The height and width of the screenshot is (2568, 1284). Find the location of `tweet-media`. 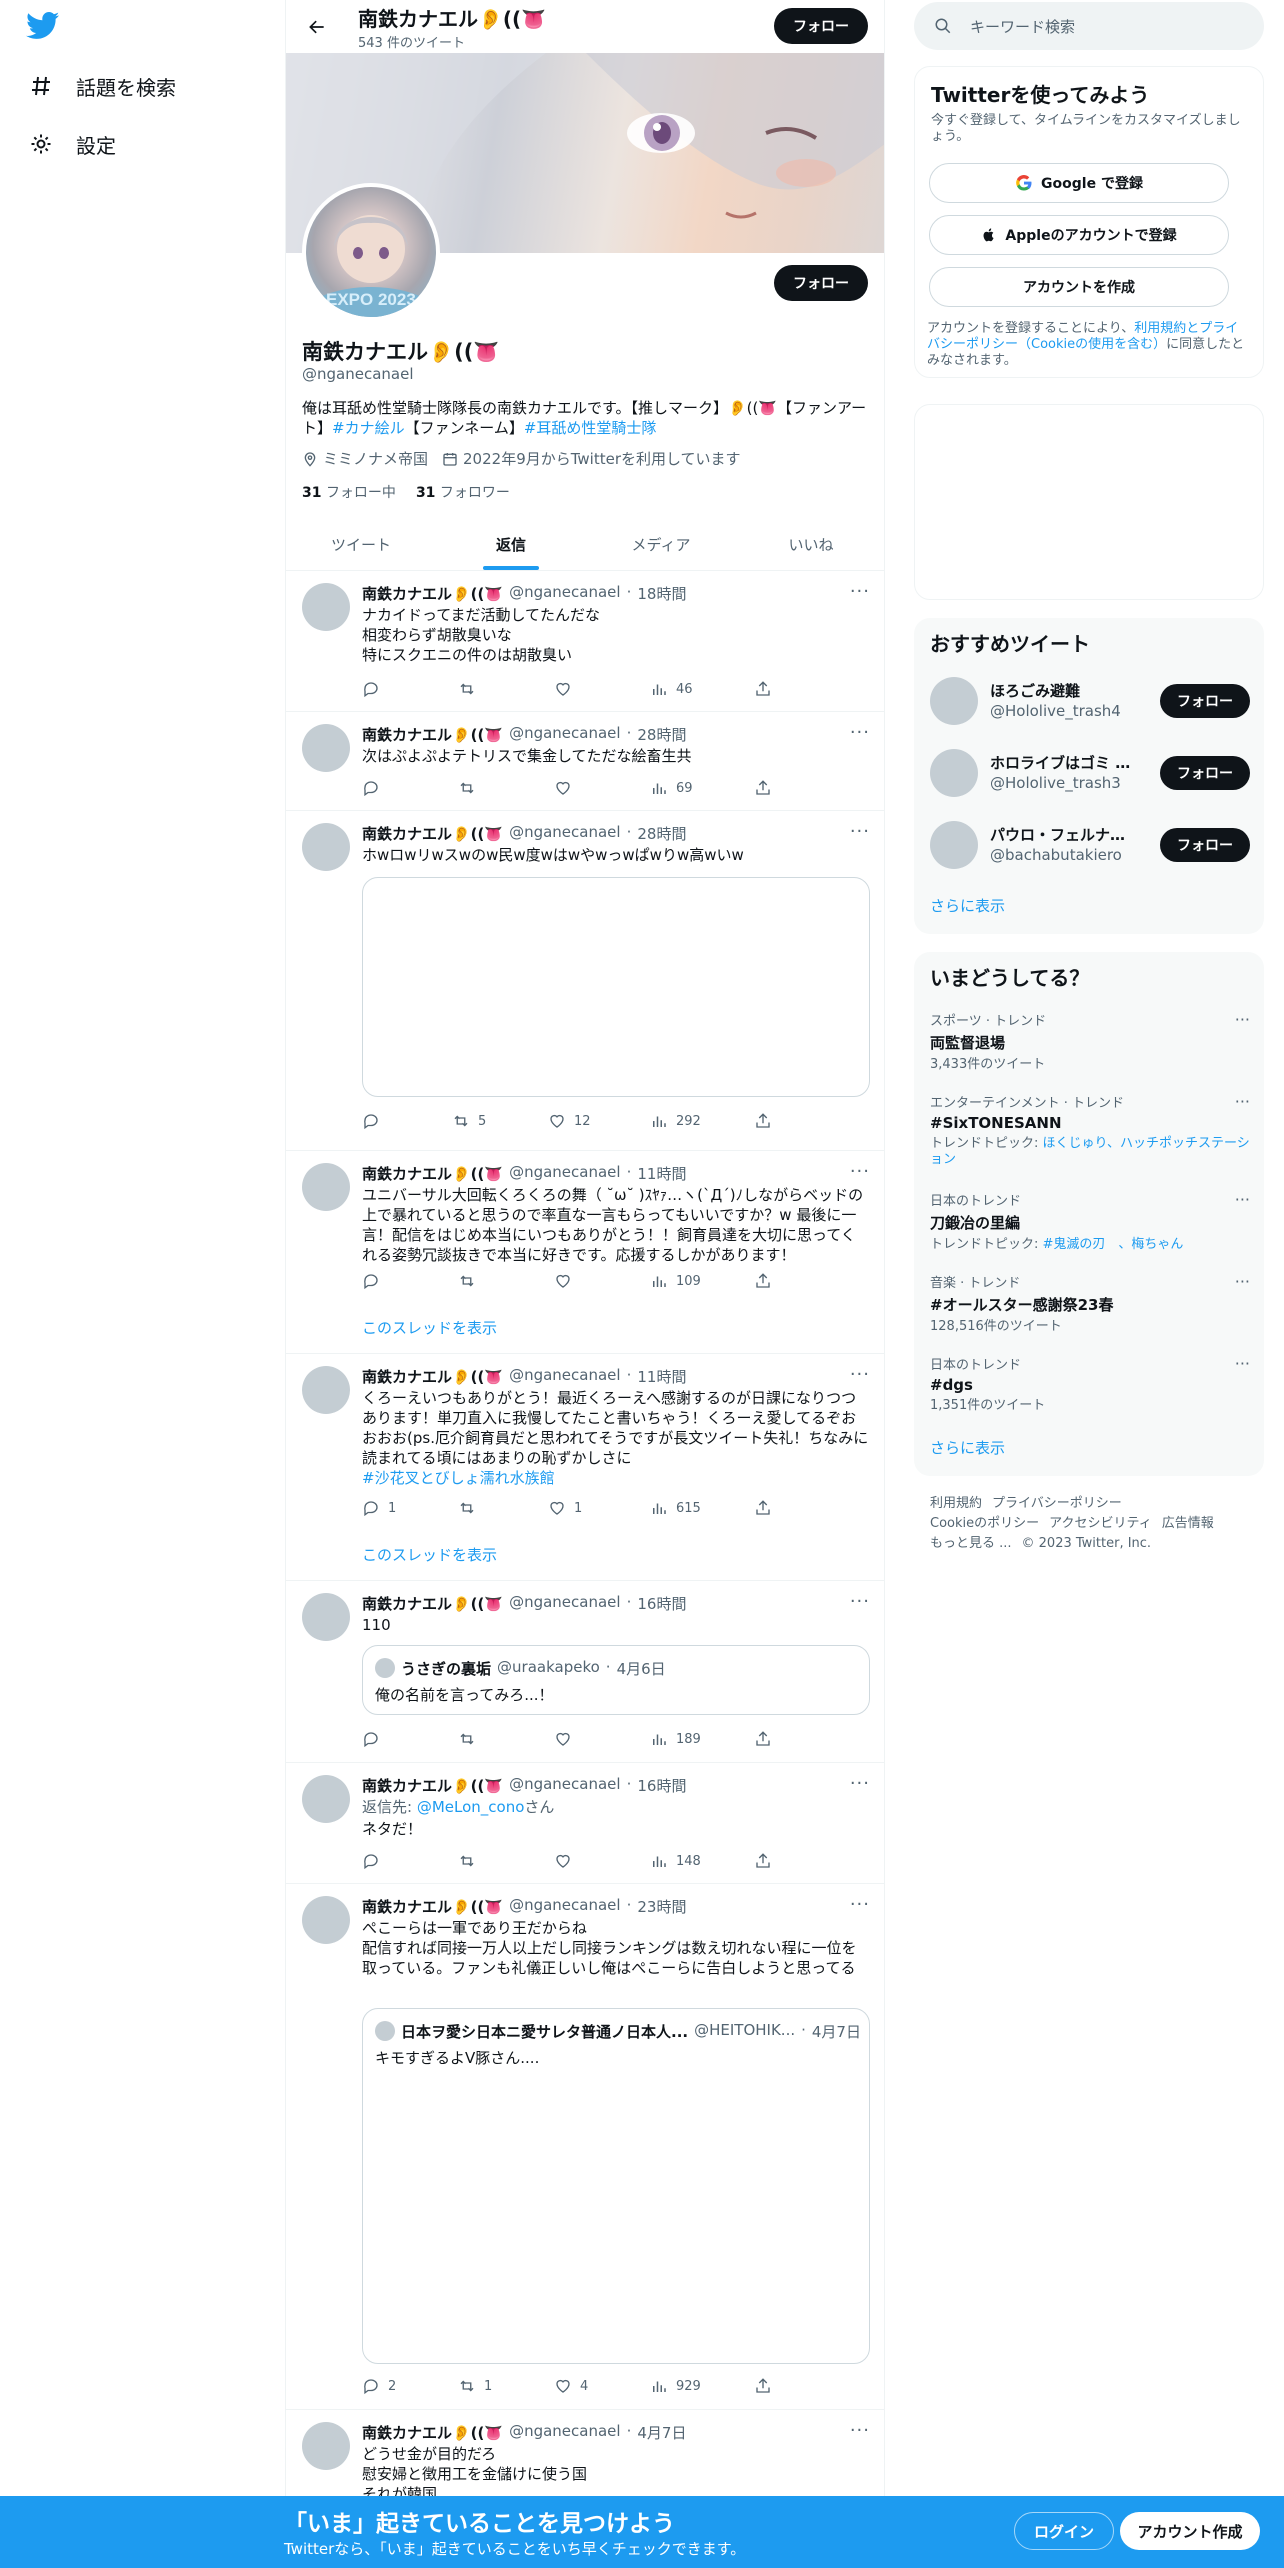

tweet-media is located at coordinates (616, 987).